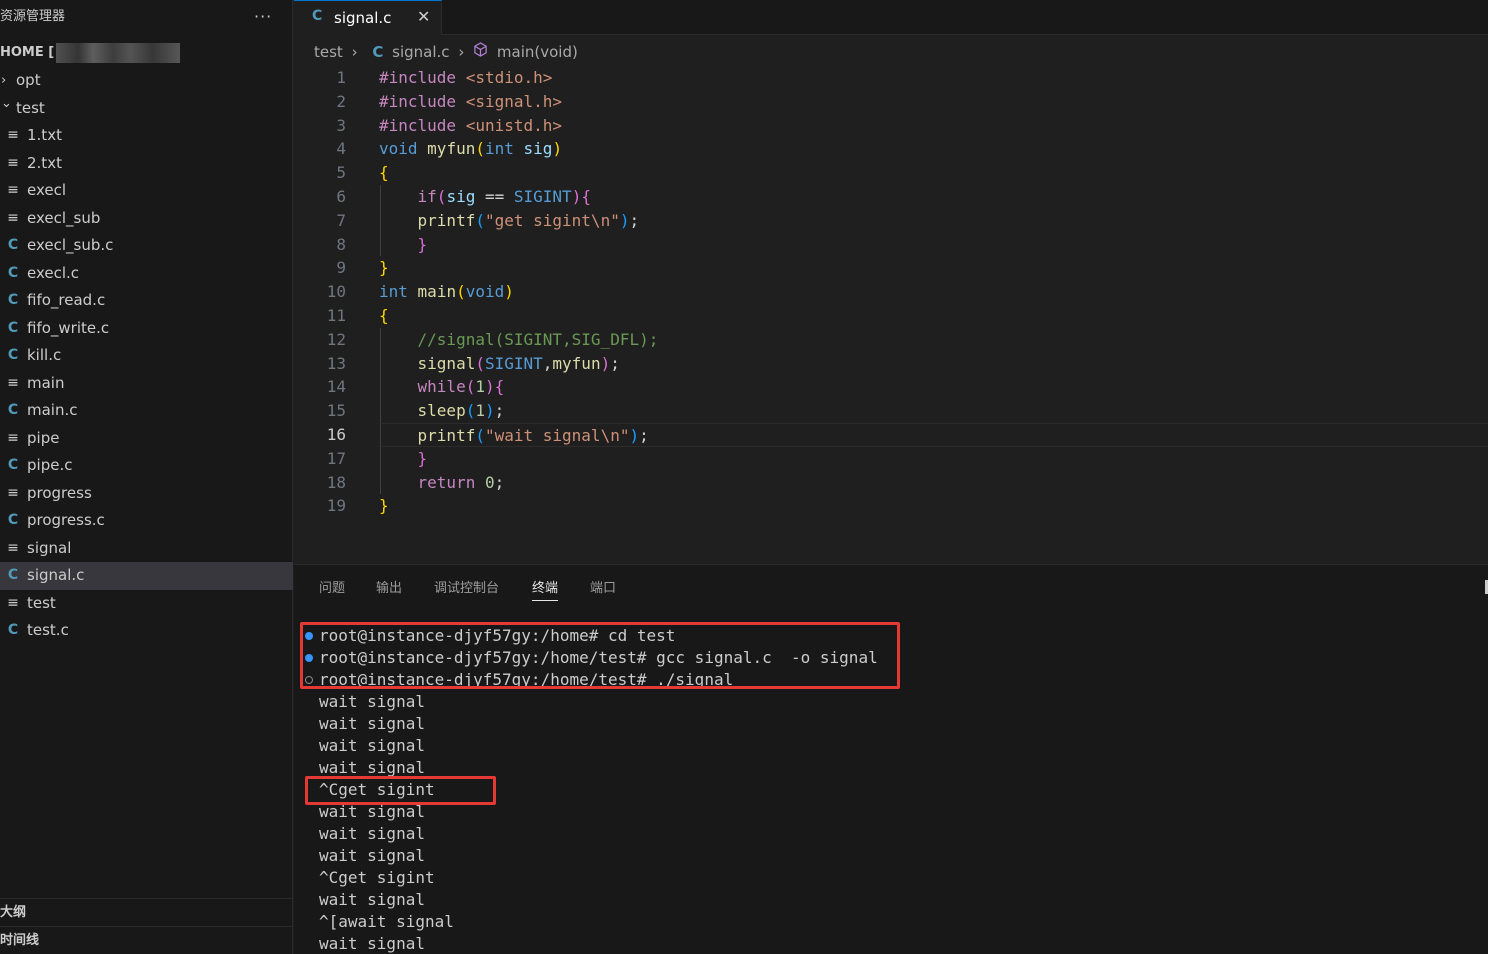  I want to click on timeline-label: 时间线, so click(20, 940).